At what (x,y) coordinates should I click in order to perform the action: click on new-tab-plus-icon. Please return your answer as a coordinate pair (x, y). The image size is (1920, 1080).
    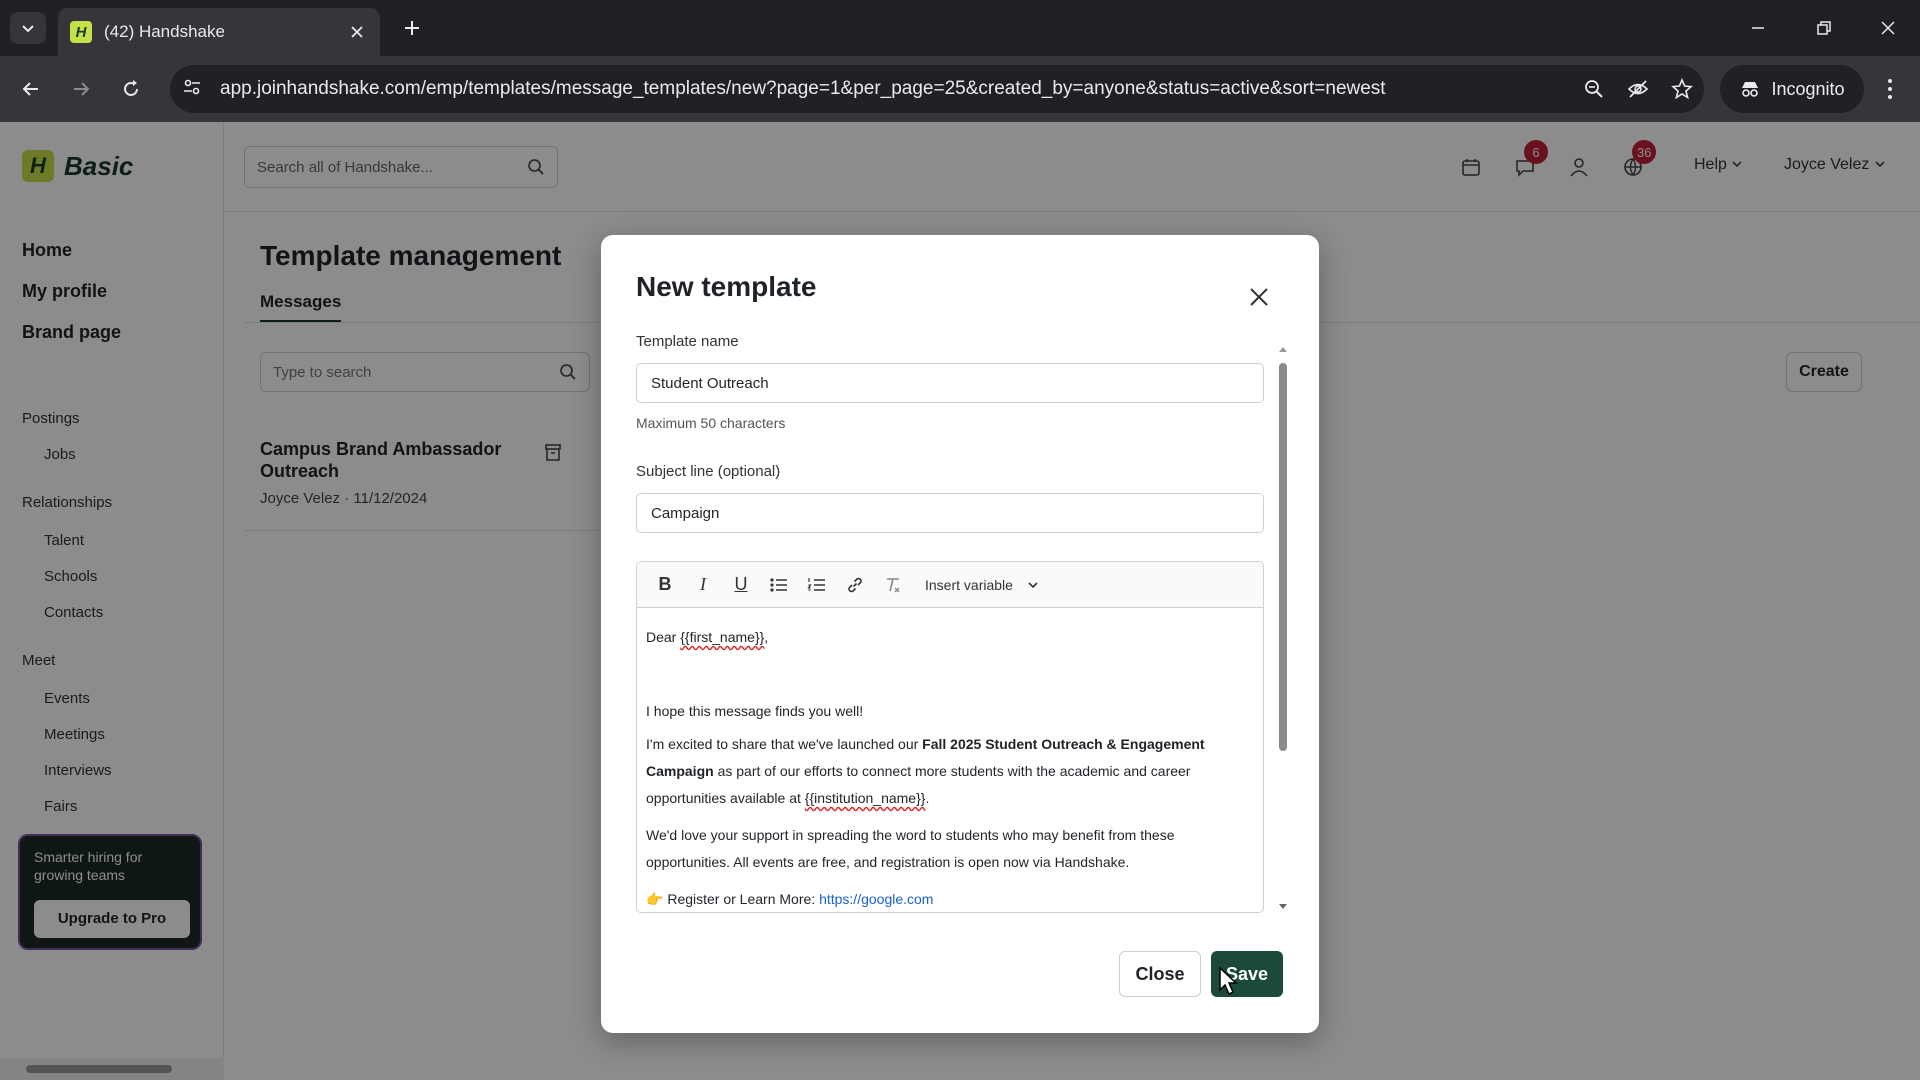
    Looking at the image, I should click on (412, 28).